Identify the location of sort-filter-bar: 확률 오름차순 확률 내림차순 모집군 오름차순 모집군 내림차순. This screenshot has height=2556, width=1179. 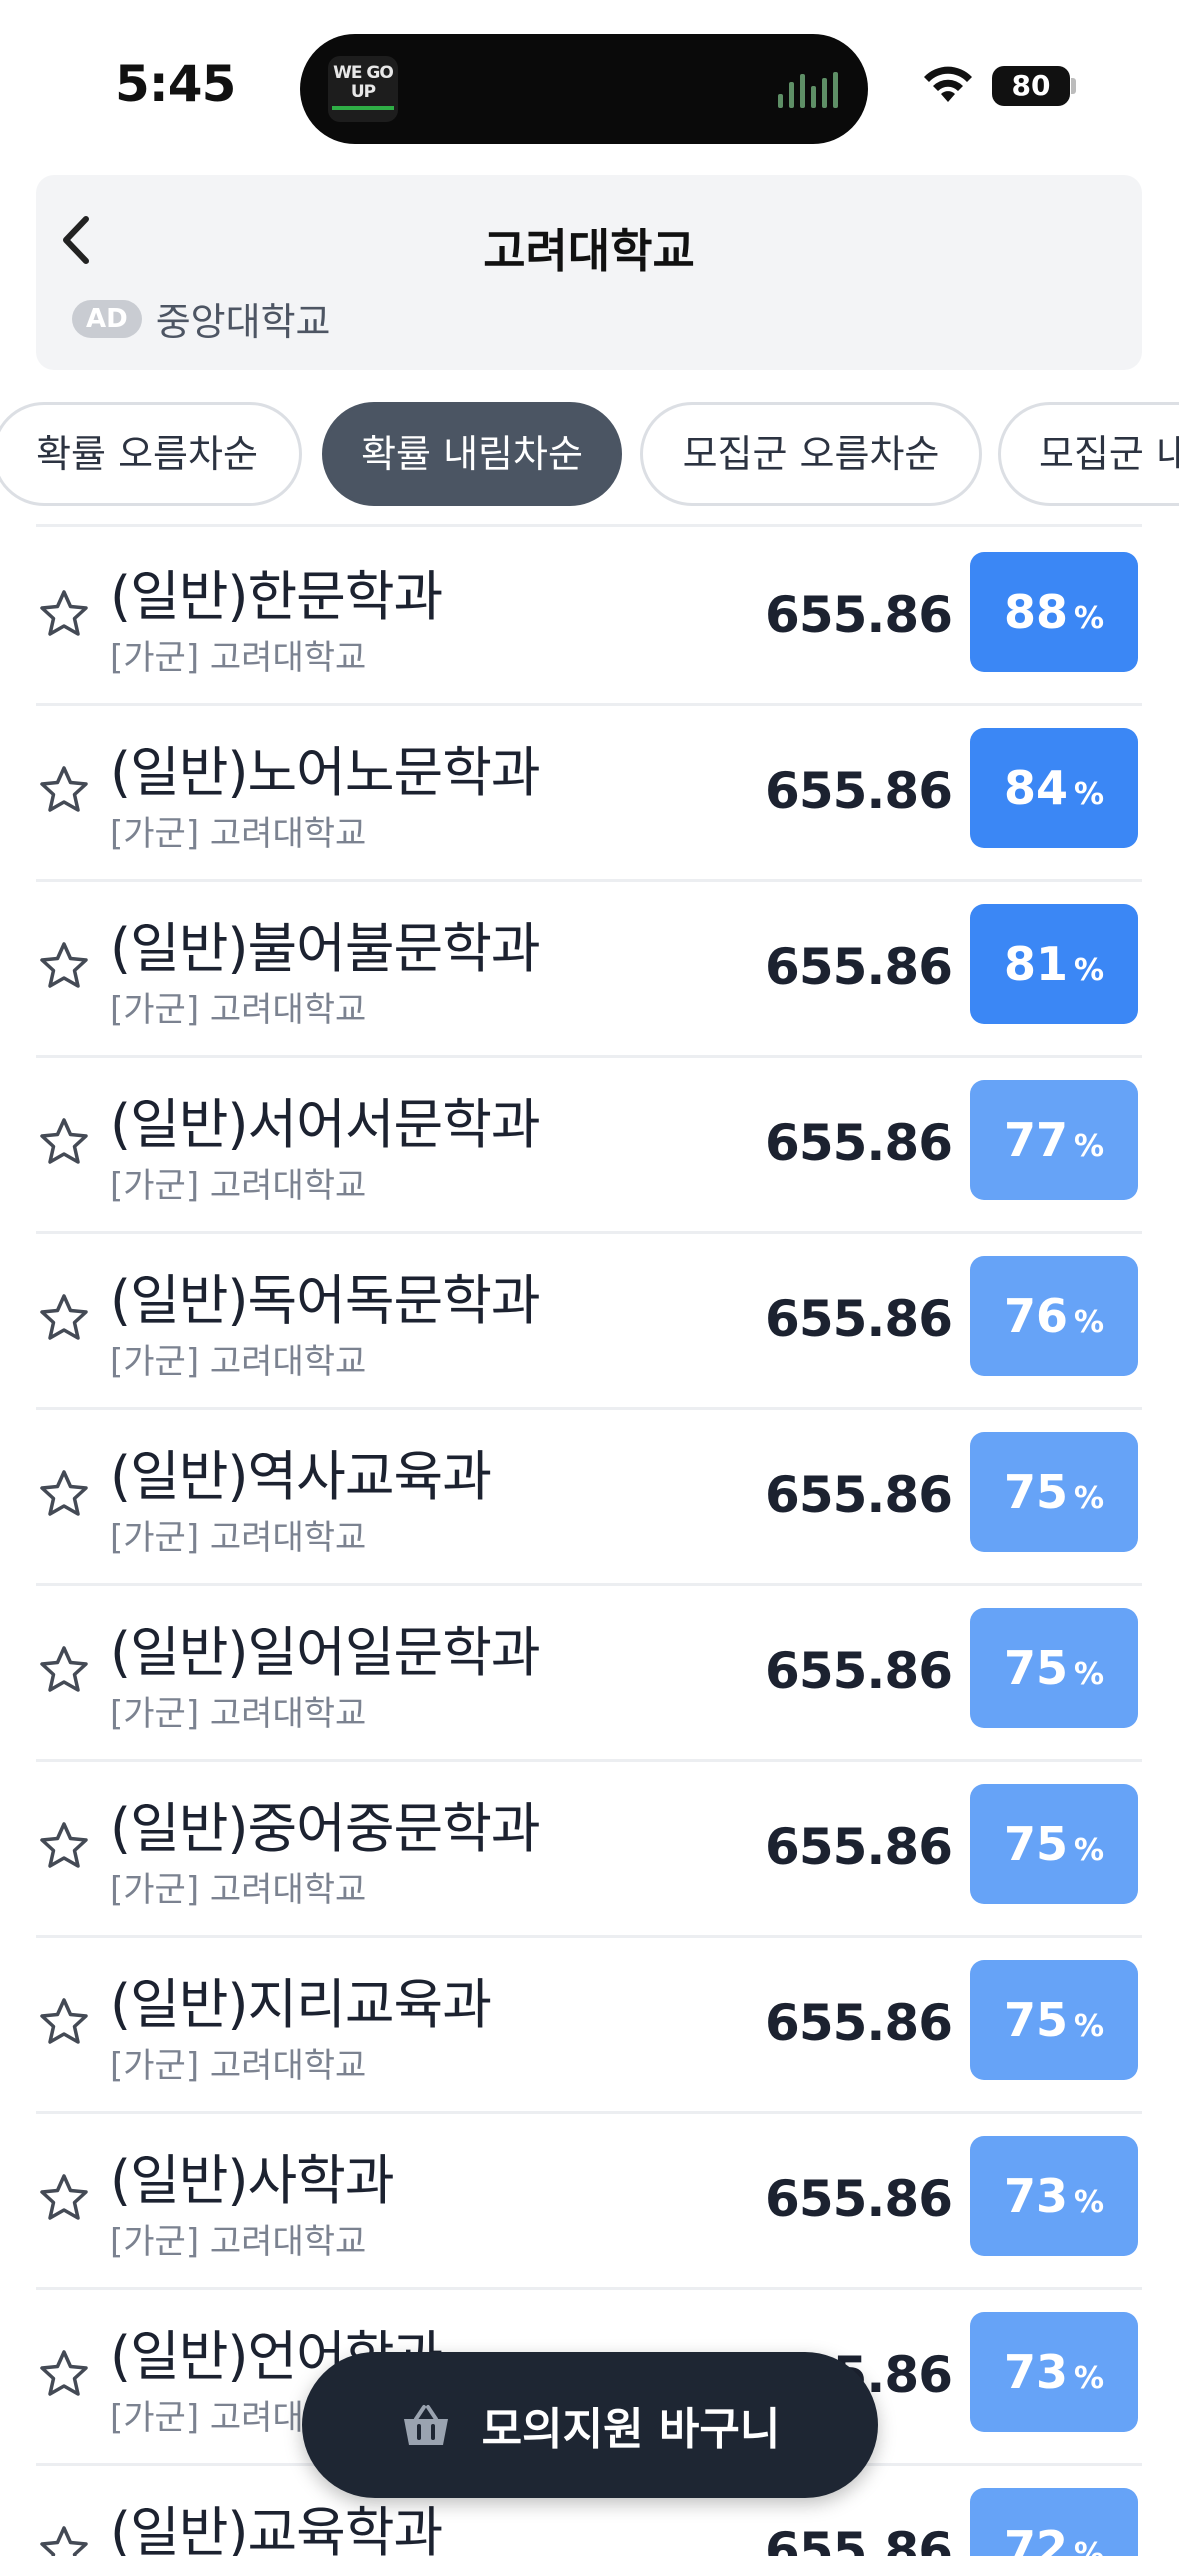
(589, 454).